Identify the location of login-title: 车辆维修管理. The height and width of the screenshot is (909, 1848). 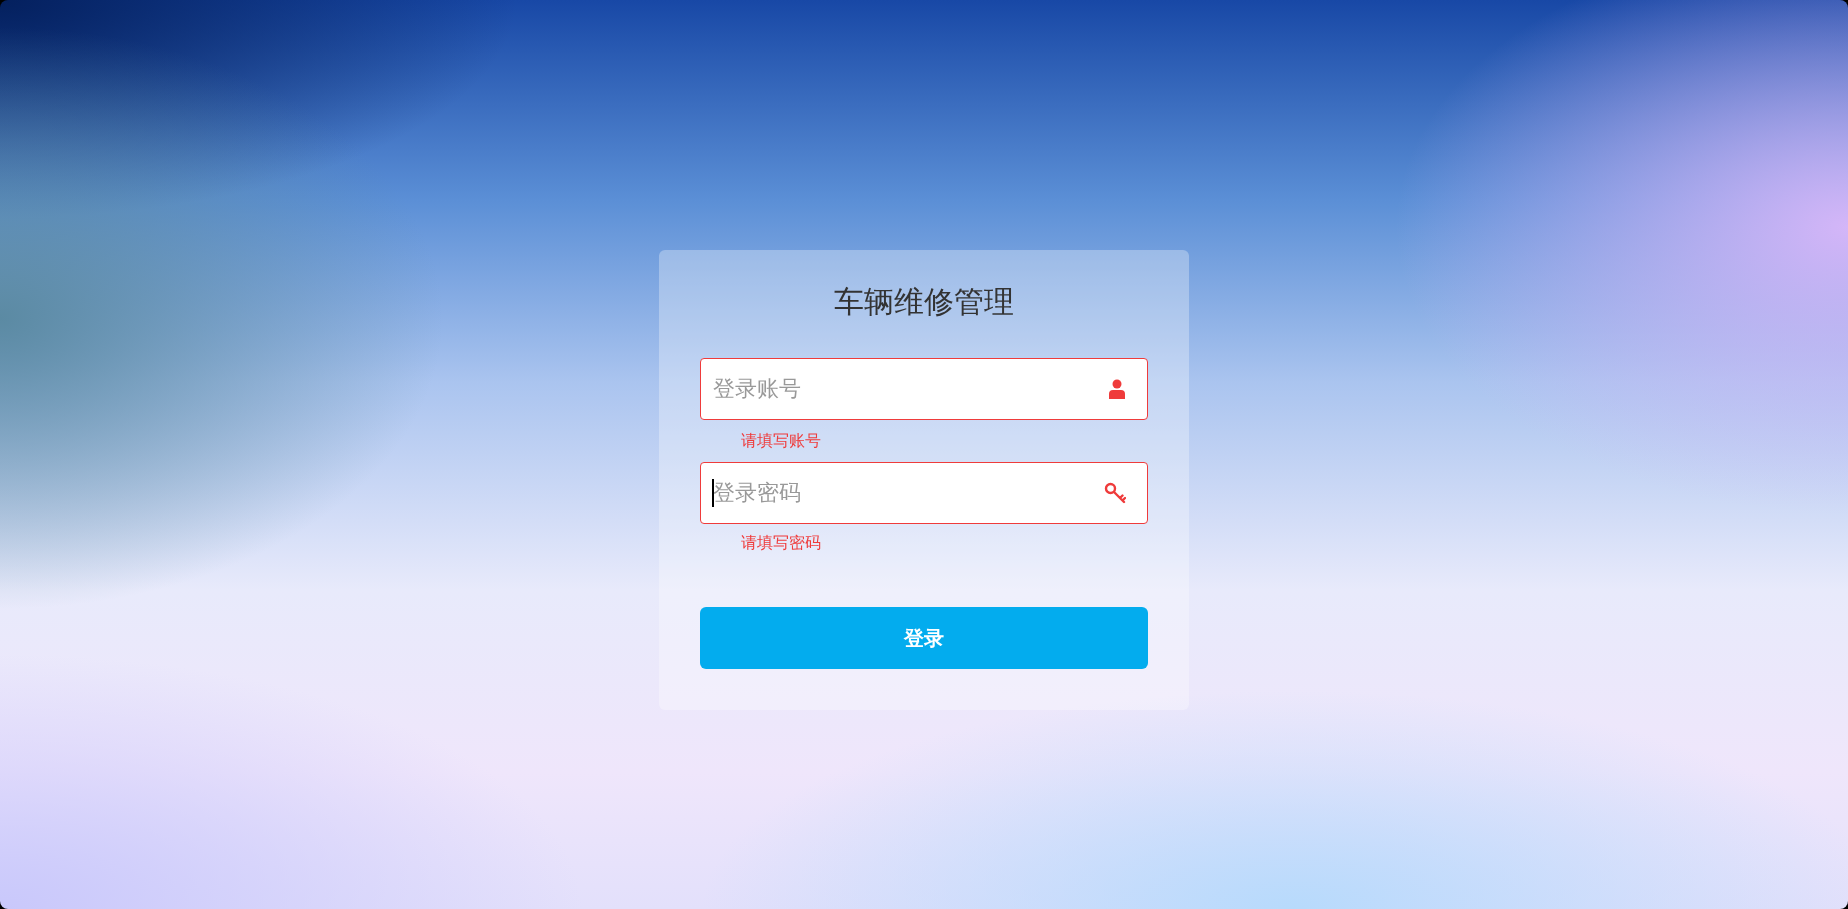
(924, 302).